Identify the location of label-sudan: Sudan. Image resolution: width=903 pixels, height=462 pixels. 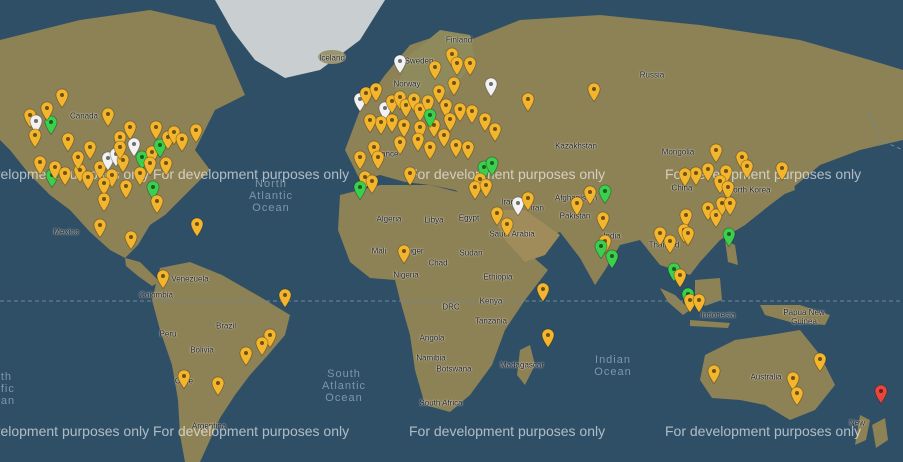
(471, 253).